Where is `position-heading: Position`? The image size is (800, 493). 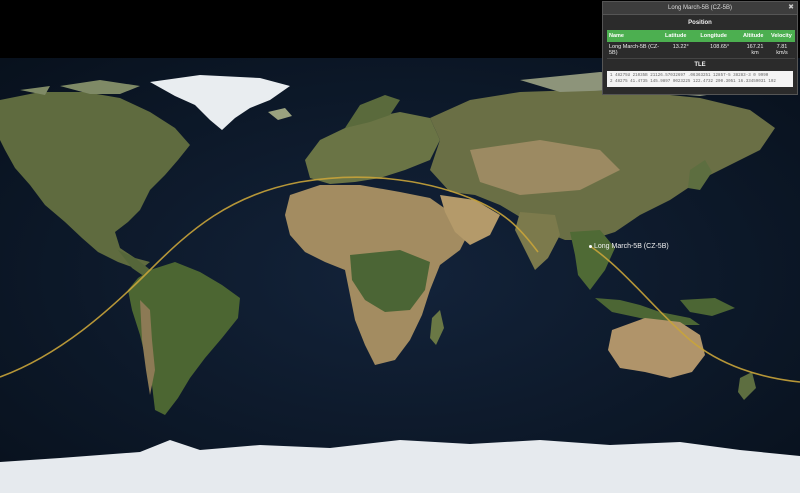
position-heading: Position is located at coordinates (700, 23).